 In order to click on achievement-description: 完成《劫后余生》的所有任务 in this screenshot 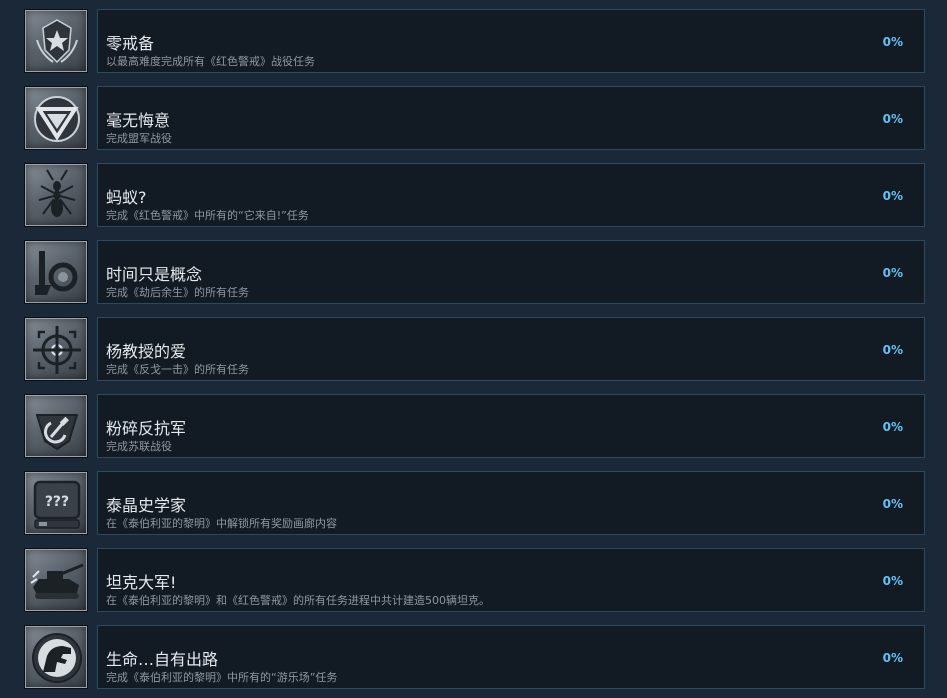, I will do `click(177, 292)`.